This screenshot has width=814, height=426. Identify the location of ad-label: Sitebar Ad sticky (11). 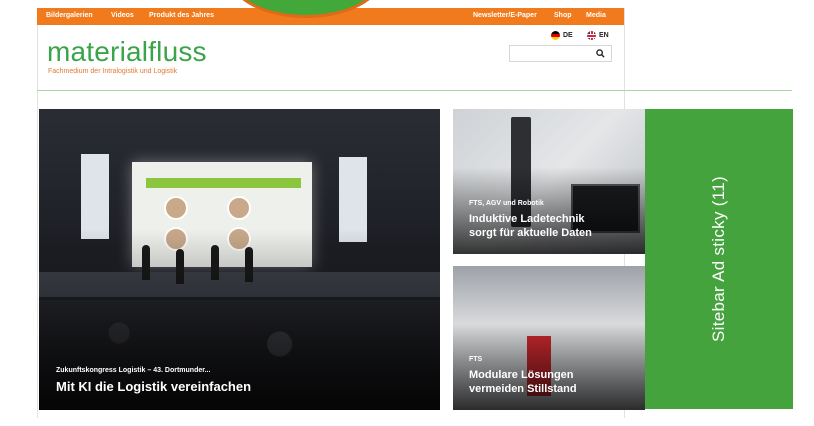
(718, 259).